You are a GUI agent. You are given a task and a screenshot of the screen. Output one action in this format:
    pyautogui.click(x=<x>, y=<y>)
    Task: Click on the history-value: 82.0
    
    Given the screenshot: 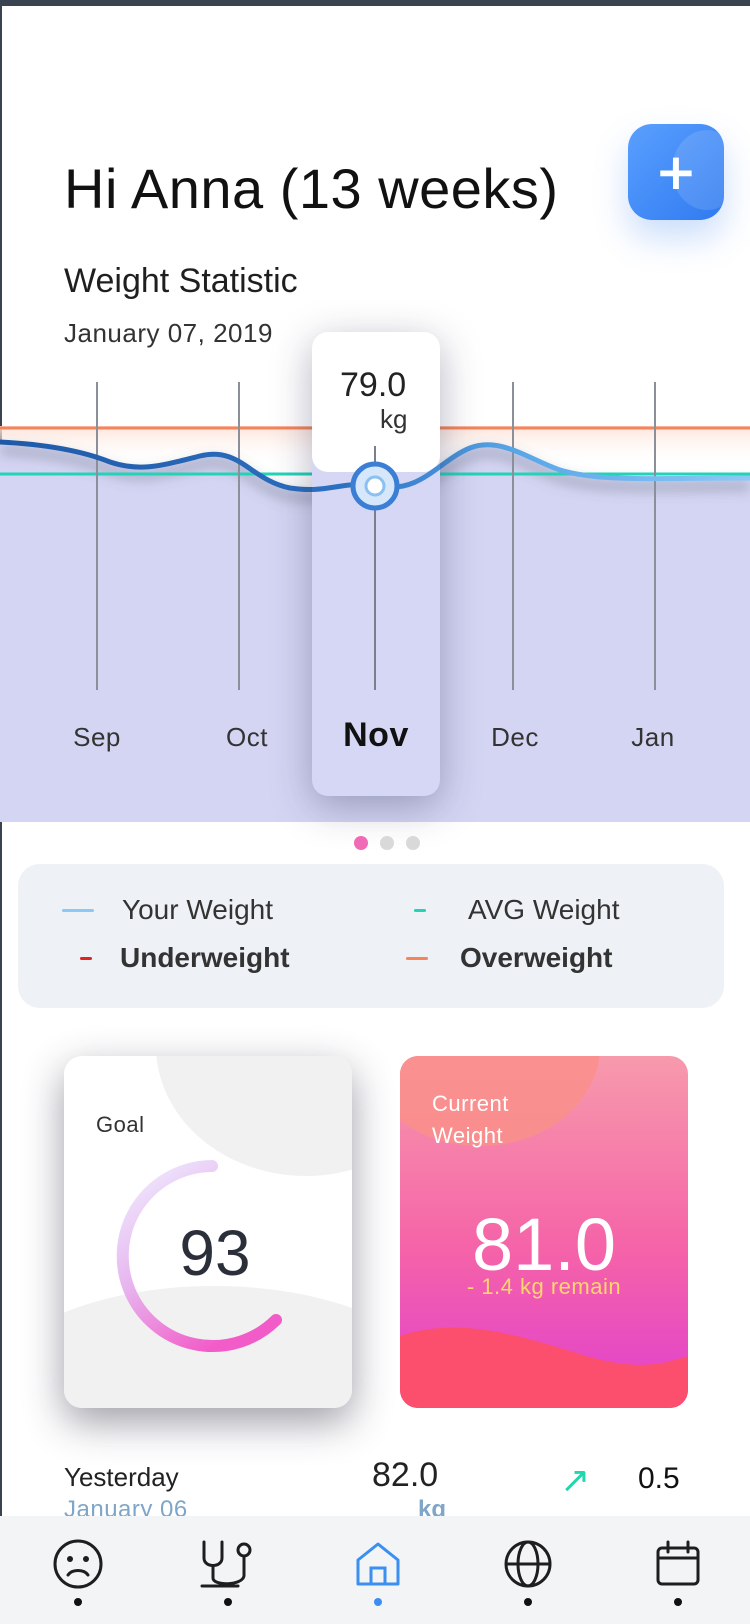 What is the action you would take?
    pyautogui.click(x=405, y=1475)
    